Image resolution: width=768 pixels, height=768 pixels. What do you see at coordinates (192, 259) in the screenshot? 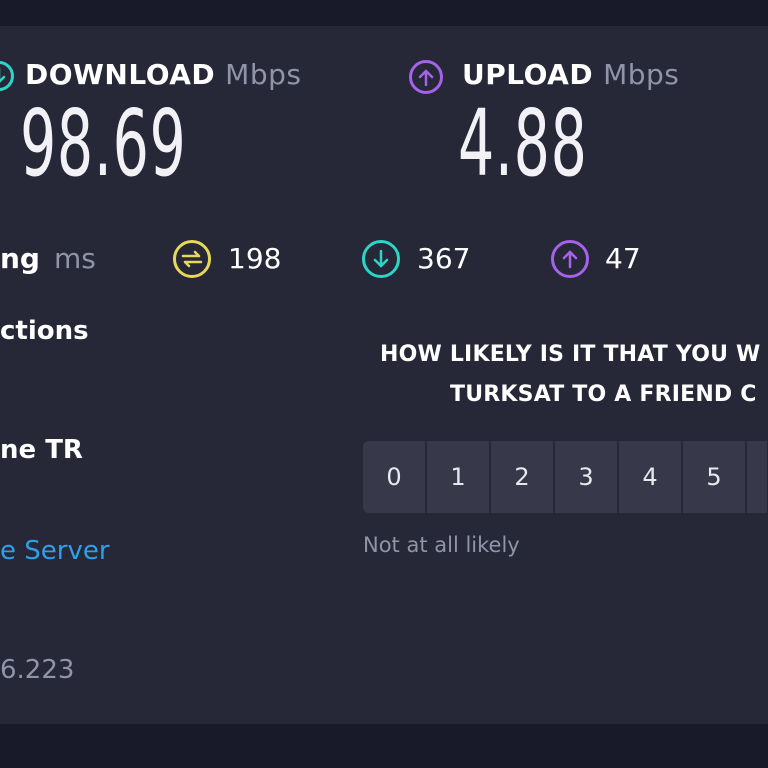
I see `ping-idle-icon` at bounding box center [192, 259].